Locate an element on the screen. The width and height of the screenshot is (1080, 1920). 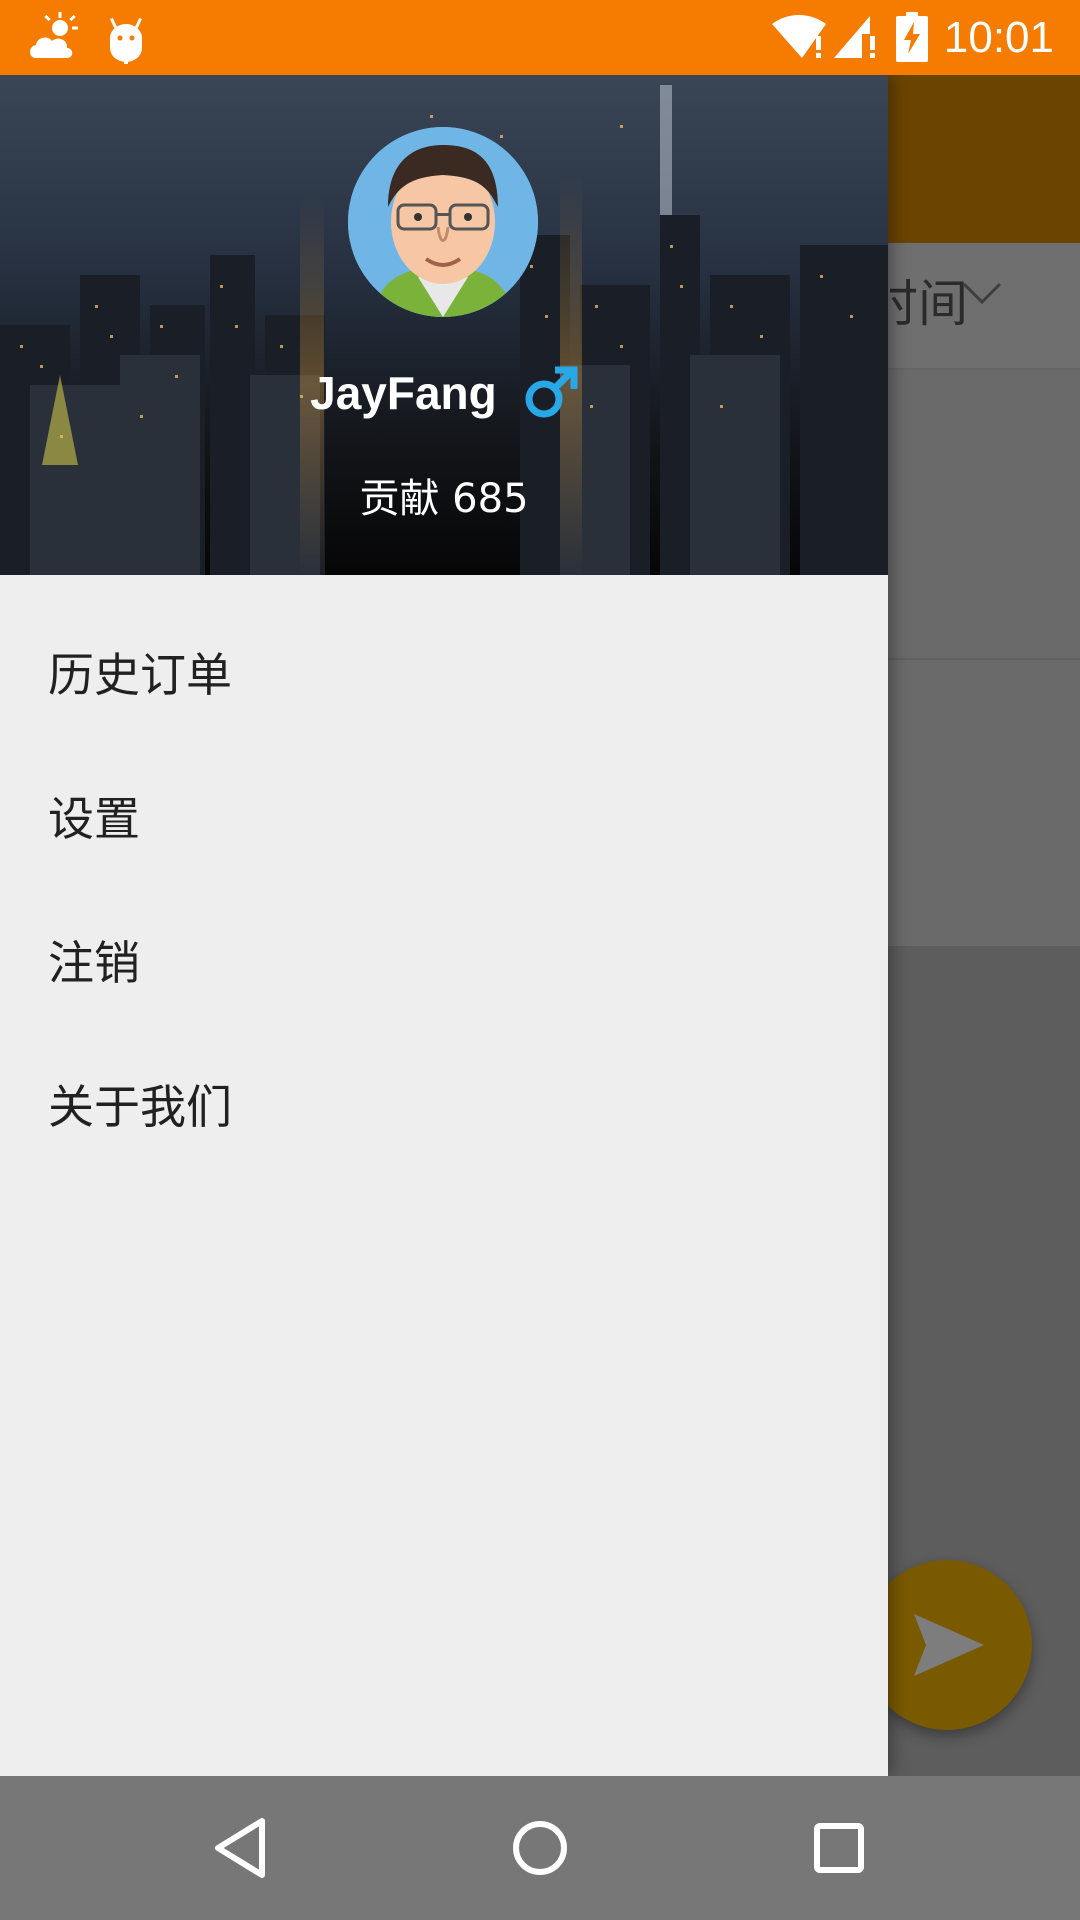
home-button is located at coordinates (540, 1848).